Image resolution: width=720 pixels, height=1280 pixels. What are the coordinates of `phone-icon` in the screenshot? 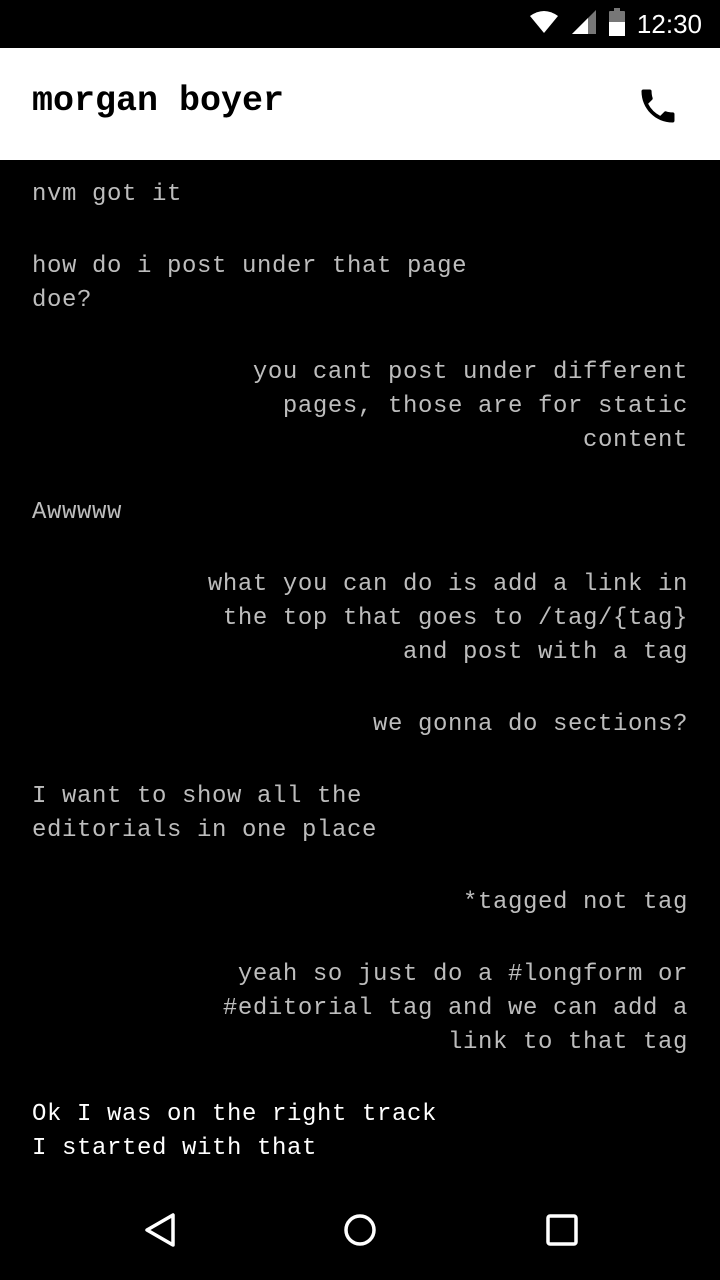 It's located at (658, 108).